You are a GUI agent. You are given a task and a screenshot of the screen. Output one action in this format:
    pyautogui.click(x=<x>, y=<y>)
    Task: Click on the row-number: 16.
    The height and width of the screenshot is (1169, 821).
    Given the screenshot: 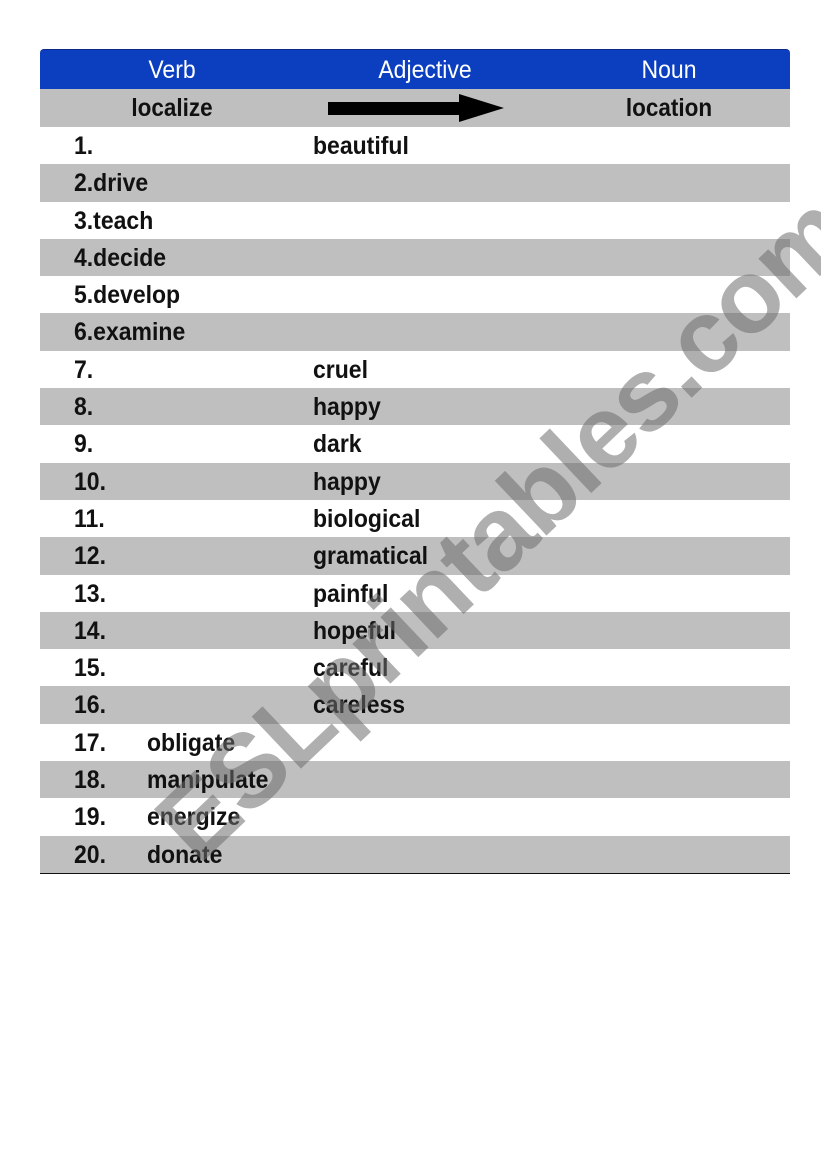 What is the action you would take?
    pyautogui.click(x=90, y=705)
    